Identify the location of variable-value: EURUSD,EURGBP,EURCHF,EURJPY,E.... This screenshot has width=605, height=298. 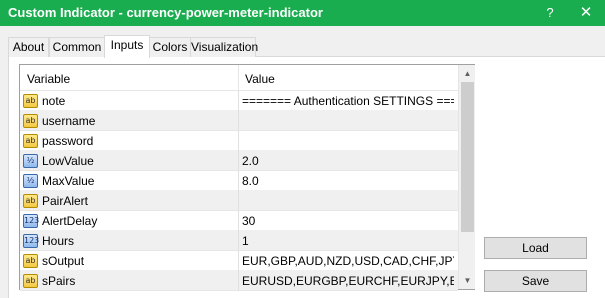
(348, 281).